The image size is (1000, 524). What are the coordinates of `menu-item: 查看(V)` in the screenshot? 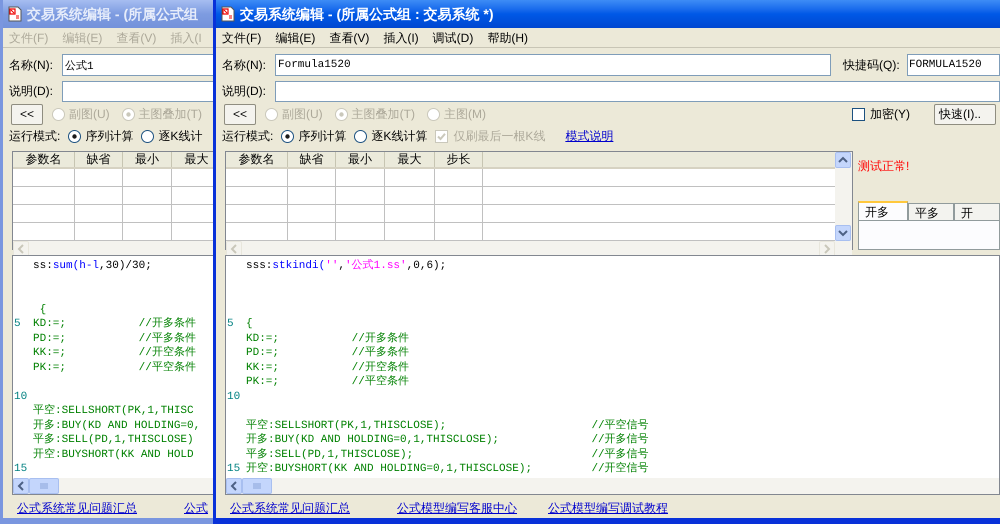 It's located at (349, 37).